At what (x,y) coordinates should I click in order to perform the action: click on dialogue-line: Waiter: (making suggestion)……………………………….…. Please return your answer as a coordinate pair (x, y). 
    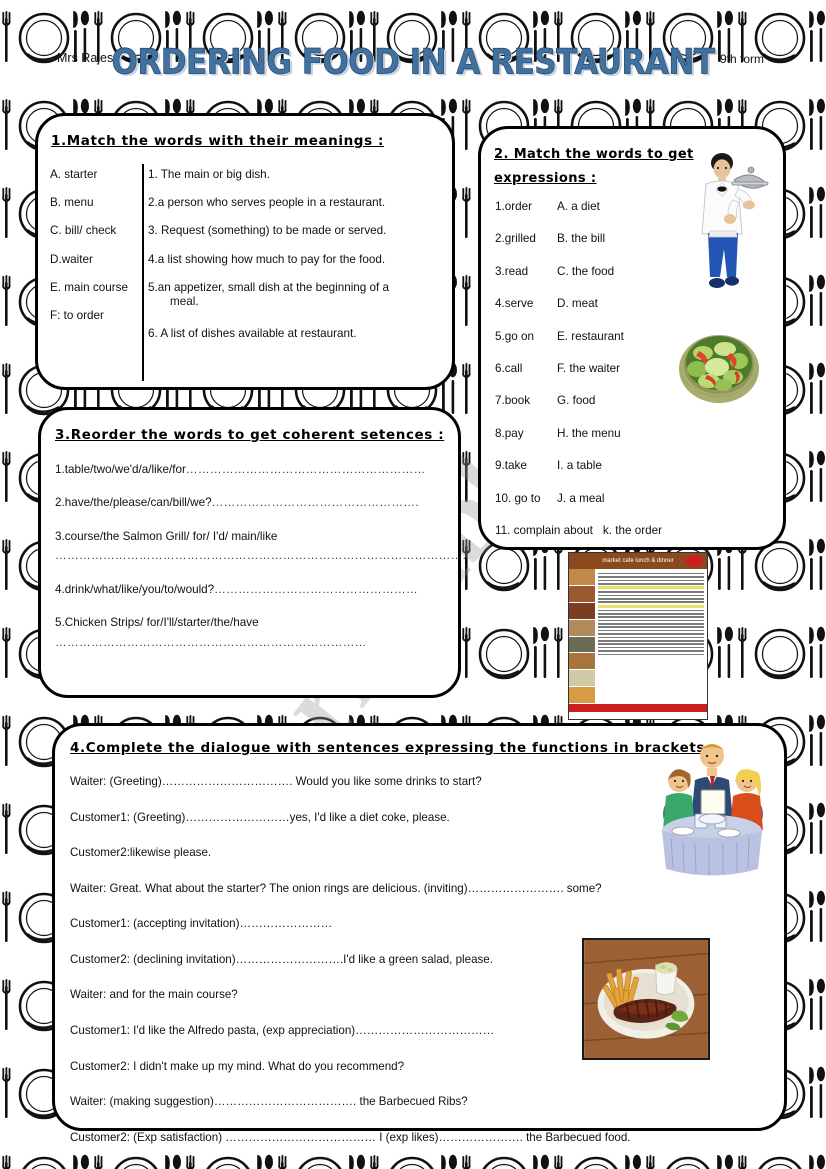
    Looking at the image, I should click on (269, 1102).